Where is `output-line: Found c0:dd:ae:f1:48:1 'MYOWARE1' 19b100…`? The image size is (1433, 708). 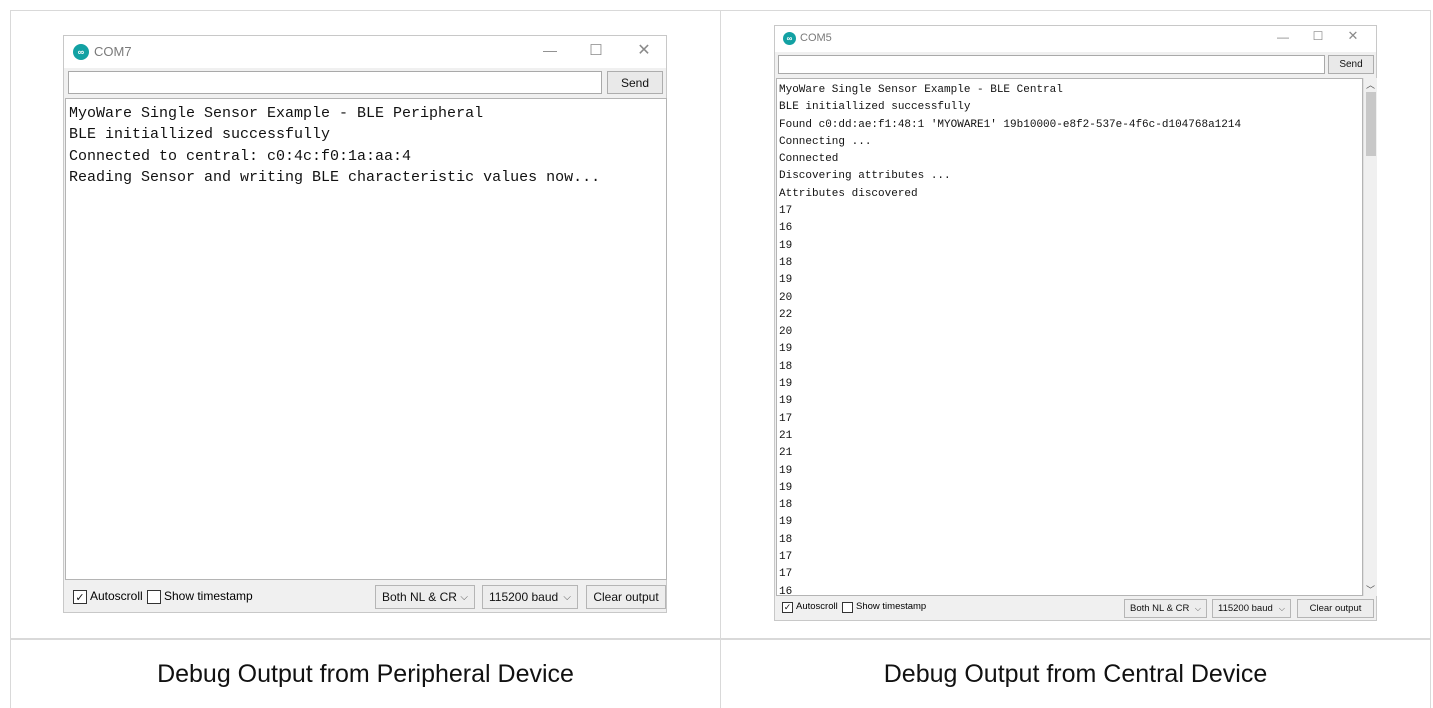 output-line: Found c0:dd:ae:f1:48:1 'MYOWARE1' 19b100… is located at coordinates (1010, 124).